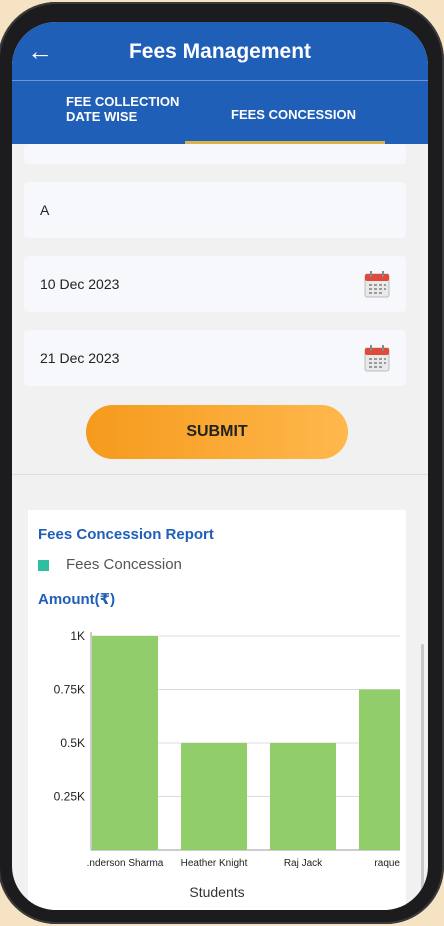 The height and width of the screenshot is (926, 444). Describe the element at coordinates (293, 114) in the screenshot. I see `tab-fees-concession: FEES CONCESSION` at that location.